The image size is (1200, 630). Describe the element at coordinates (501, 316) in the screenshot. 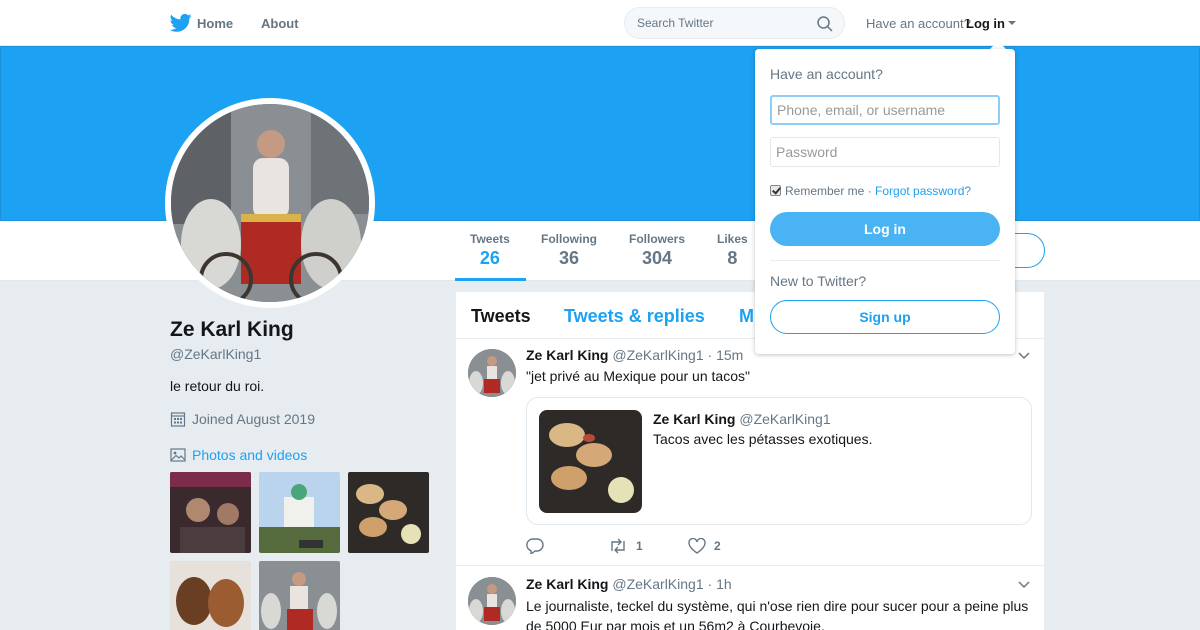

I see `tab-tweets: Tweets` at that location.